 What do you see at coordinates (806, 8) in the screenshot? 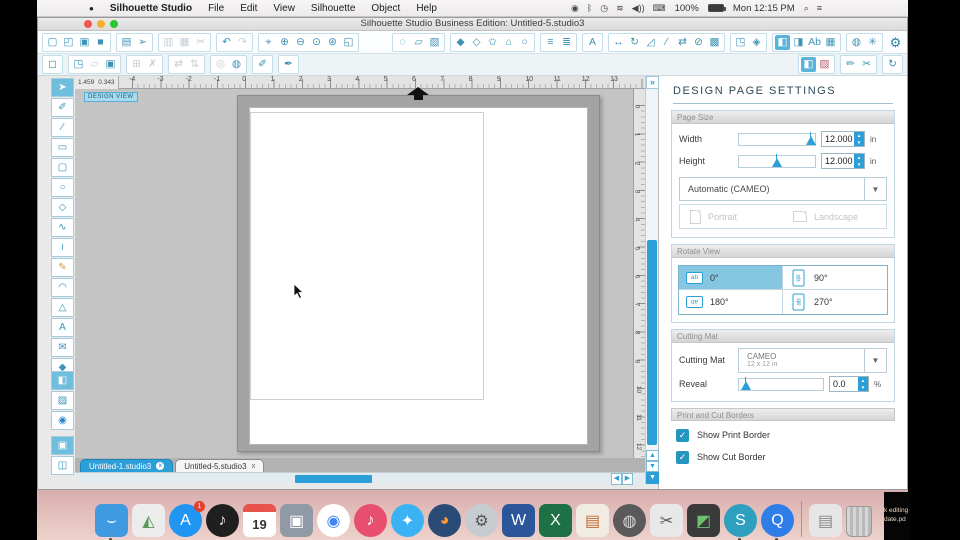
I see `spotlight-icon: ⌕` at bounding box center [806, 8].